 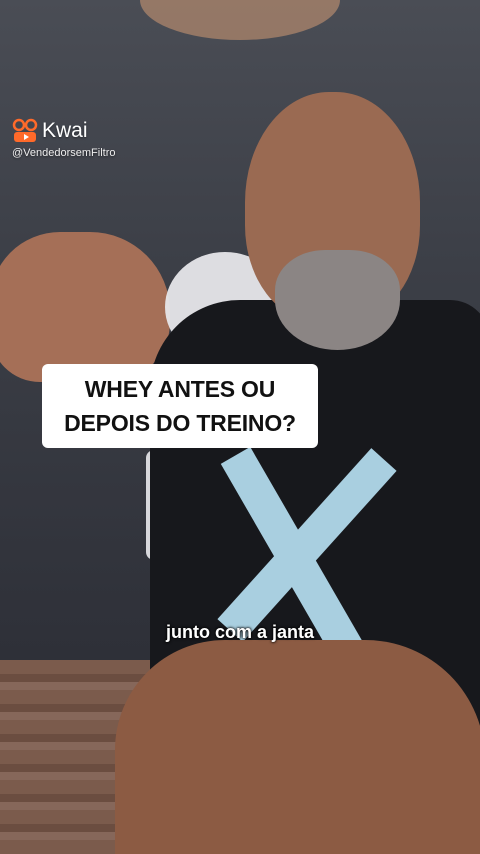 What do you see at coordinates (180, 389) in the screenshot?
I see `title-line-1: WHEY ANTES OU` at bounding box center [180, 389].